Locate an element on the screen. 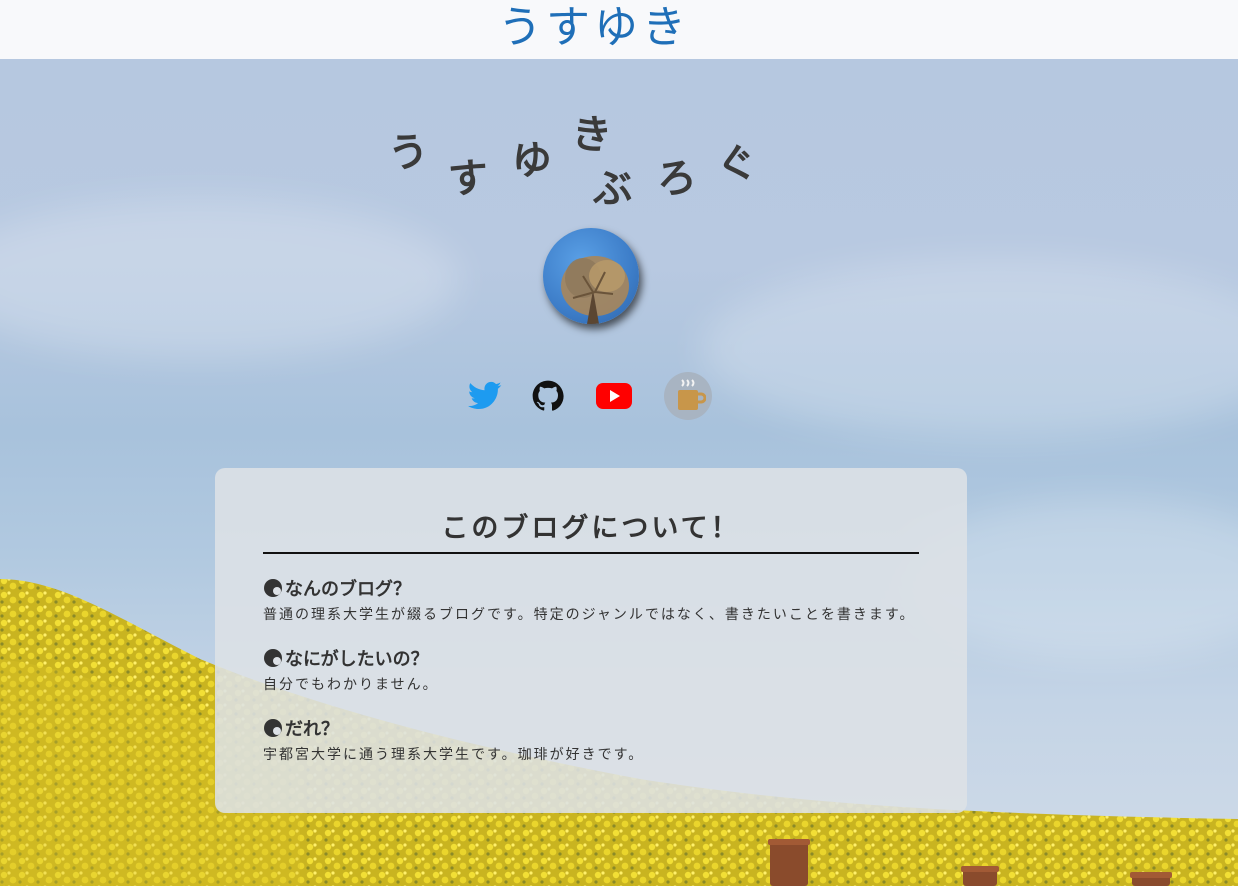 The width and height of the screenshot is (1238, 886). youtube-link is located at coordinates (614, 396).